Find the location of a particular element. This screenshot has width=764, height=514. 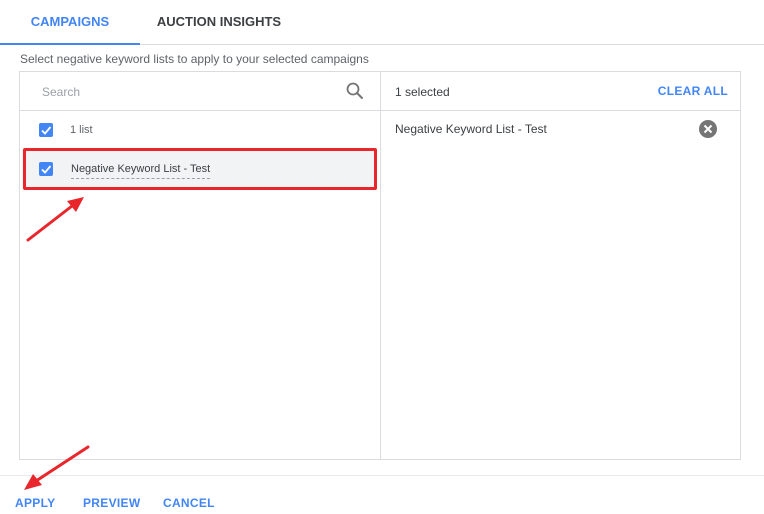

tab-auction-insights-label: AUCTION INSIGHTS is located at coordinates (219, 21).